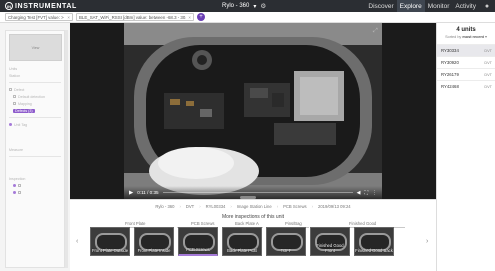 The height and width of the screenshot is (271, 495). What do you see at coordinates (257, 192) in the screenshot?
I see `video-progress-bar` at bounding box center [257, 192].